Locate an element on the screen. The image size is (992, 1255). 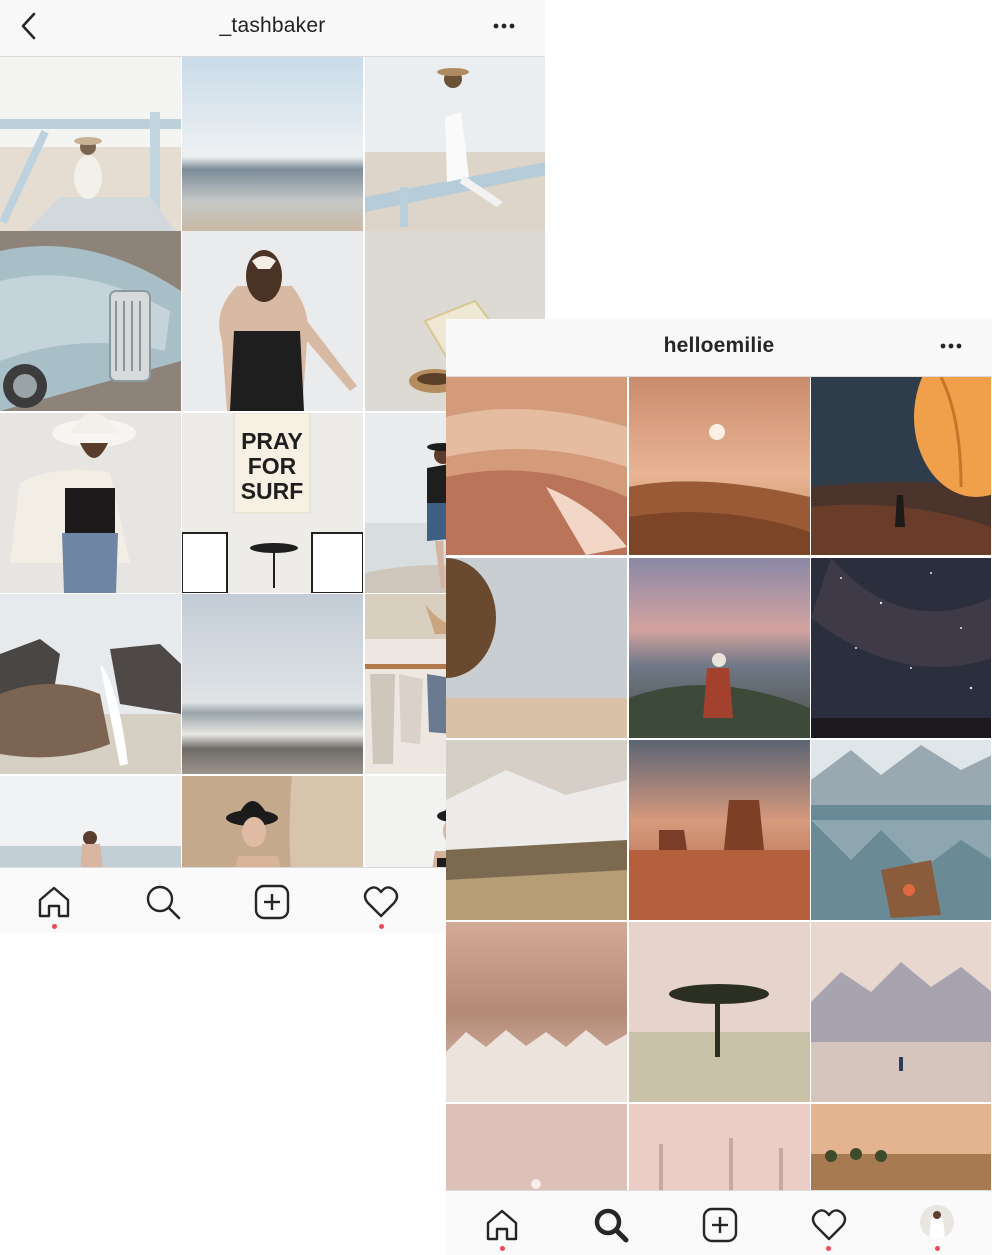
profile-username: helloemilie is located at coordinates (719, 345).